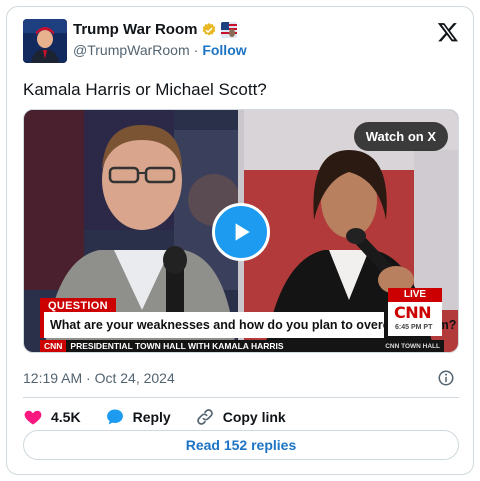 The image size is (480, 481). What do you see at coordinates (33, 417) in the screenshot?
I see `heart-icon` at bounding box center [33, 417].